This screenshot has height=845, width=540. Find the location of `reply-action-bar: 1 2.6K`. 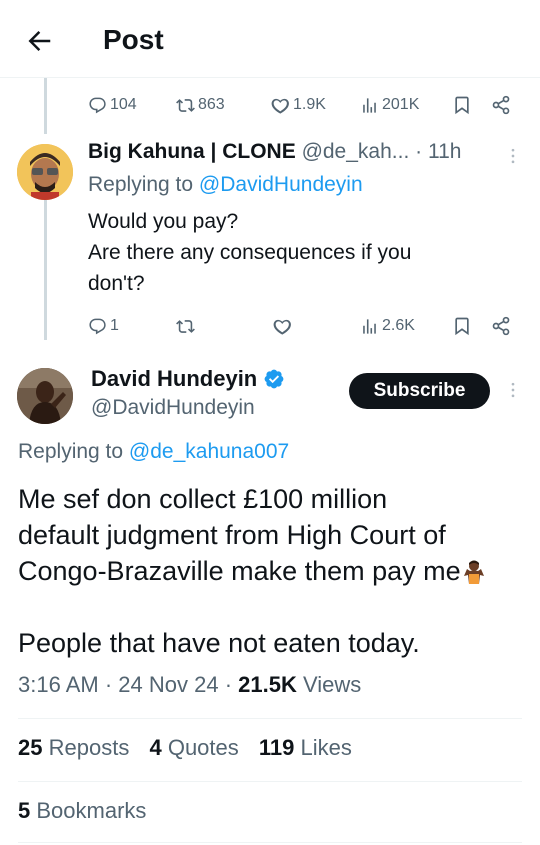

reply-action-bar: 1 2.6K is located at coordinates (304, 326).